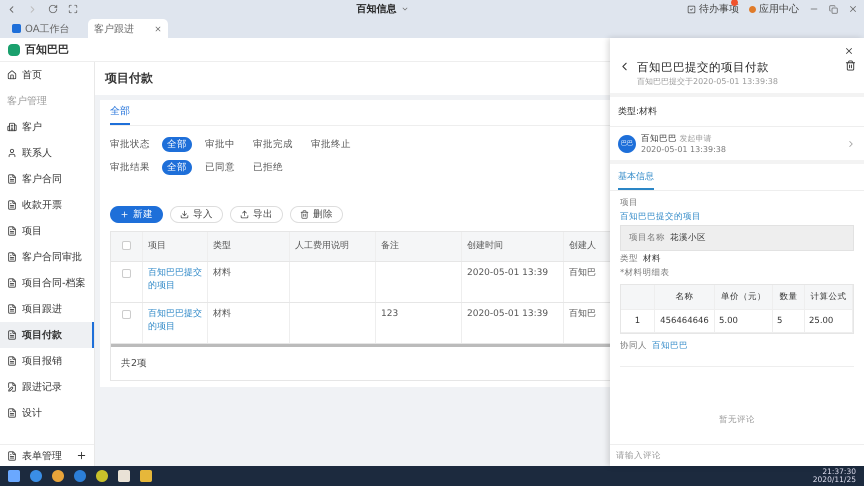 The image size is (864, 486). Describe the element at coordinates (789, 321) in the screenshot. I see `table-cell: 5` at that location.